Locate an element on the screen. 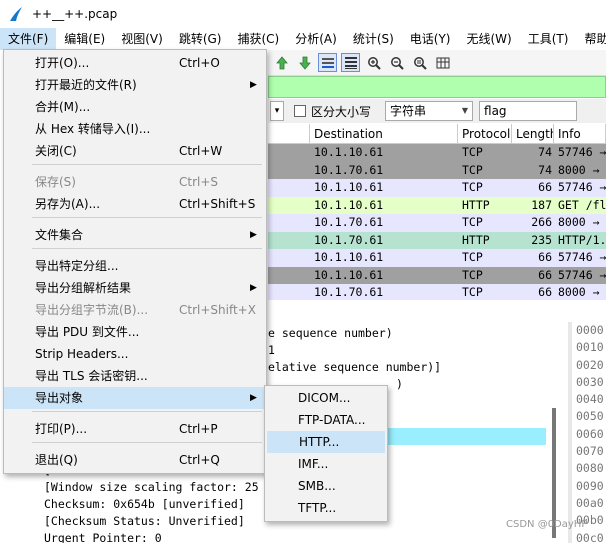 The width and height of the screenshot is (606, 543). column-header-protocol: Protocol is located at coordinates (485, 133).